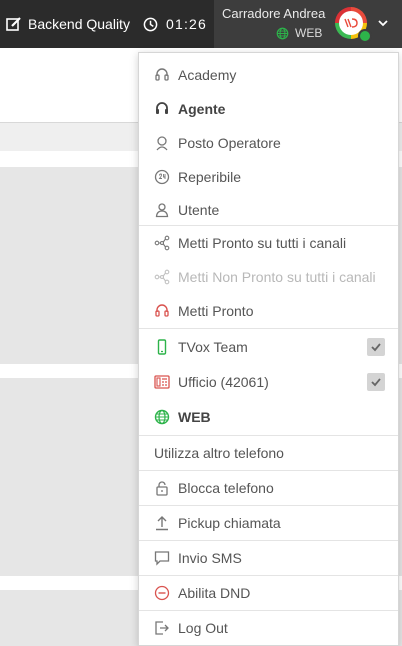 The image size is (402, 646). Describe the element at coordinates (203, 628) in the screenshot. I see `menu-item-label: Log Out` at that location.